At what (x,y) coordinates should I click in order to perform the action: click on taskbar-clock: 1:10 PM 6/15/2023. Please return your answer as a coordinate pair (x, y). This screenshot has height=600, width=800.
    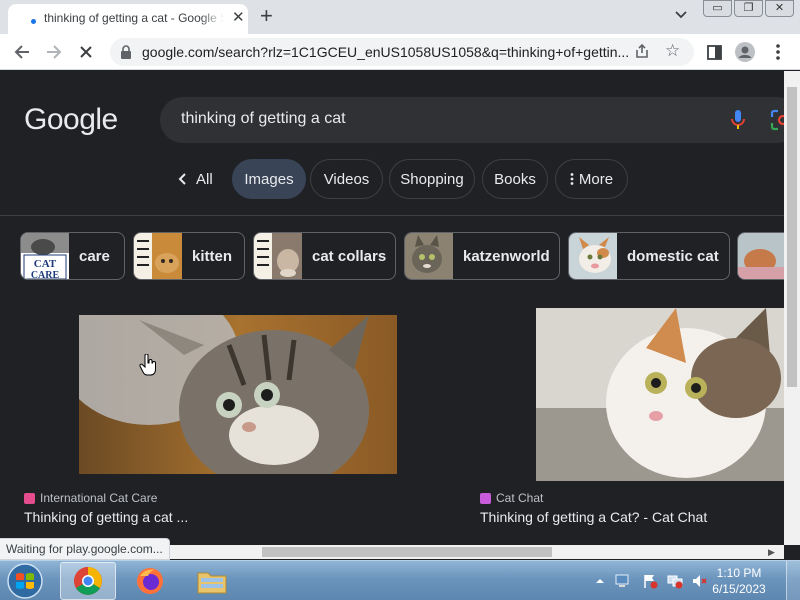
    Looking at the image, I should click on (739, 581).